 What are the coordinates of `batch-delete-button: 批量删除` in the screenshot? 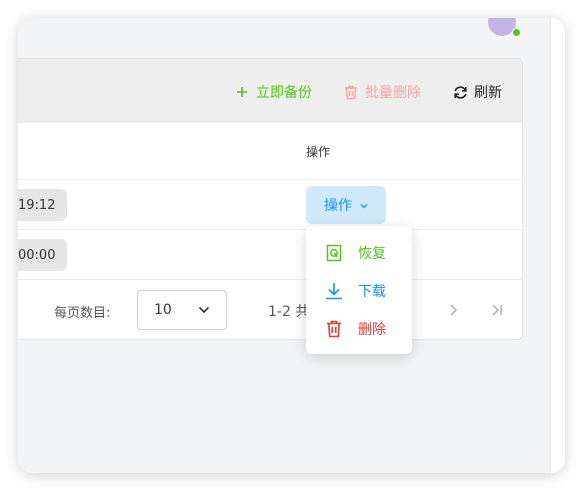 It's located at (382, 92).